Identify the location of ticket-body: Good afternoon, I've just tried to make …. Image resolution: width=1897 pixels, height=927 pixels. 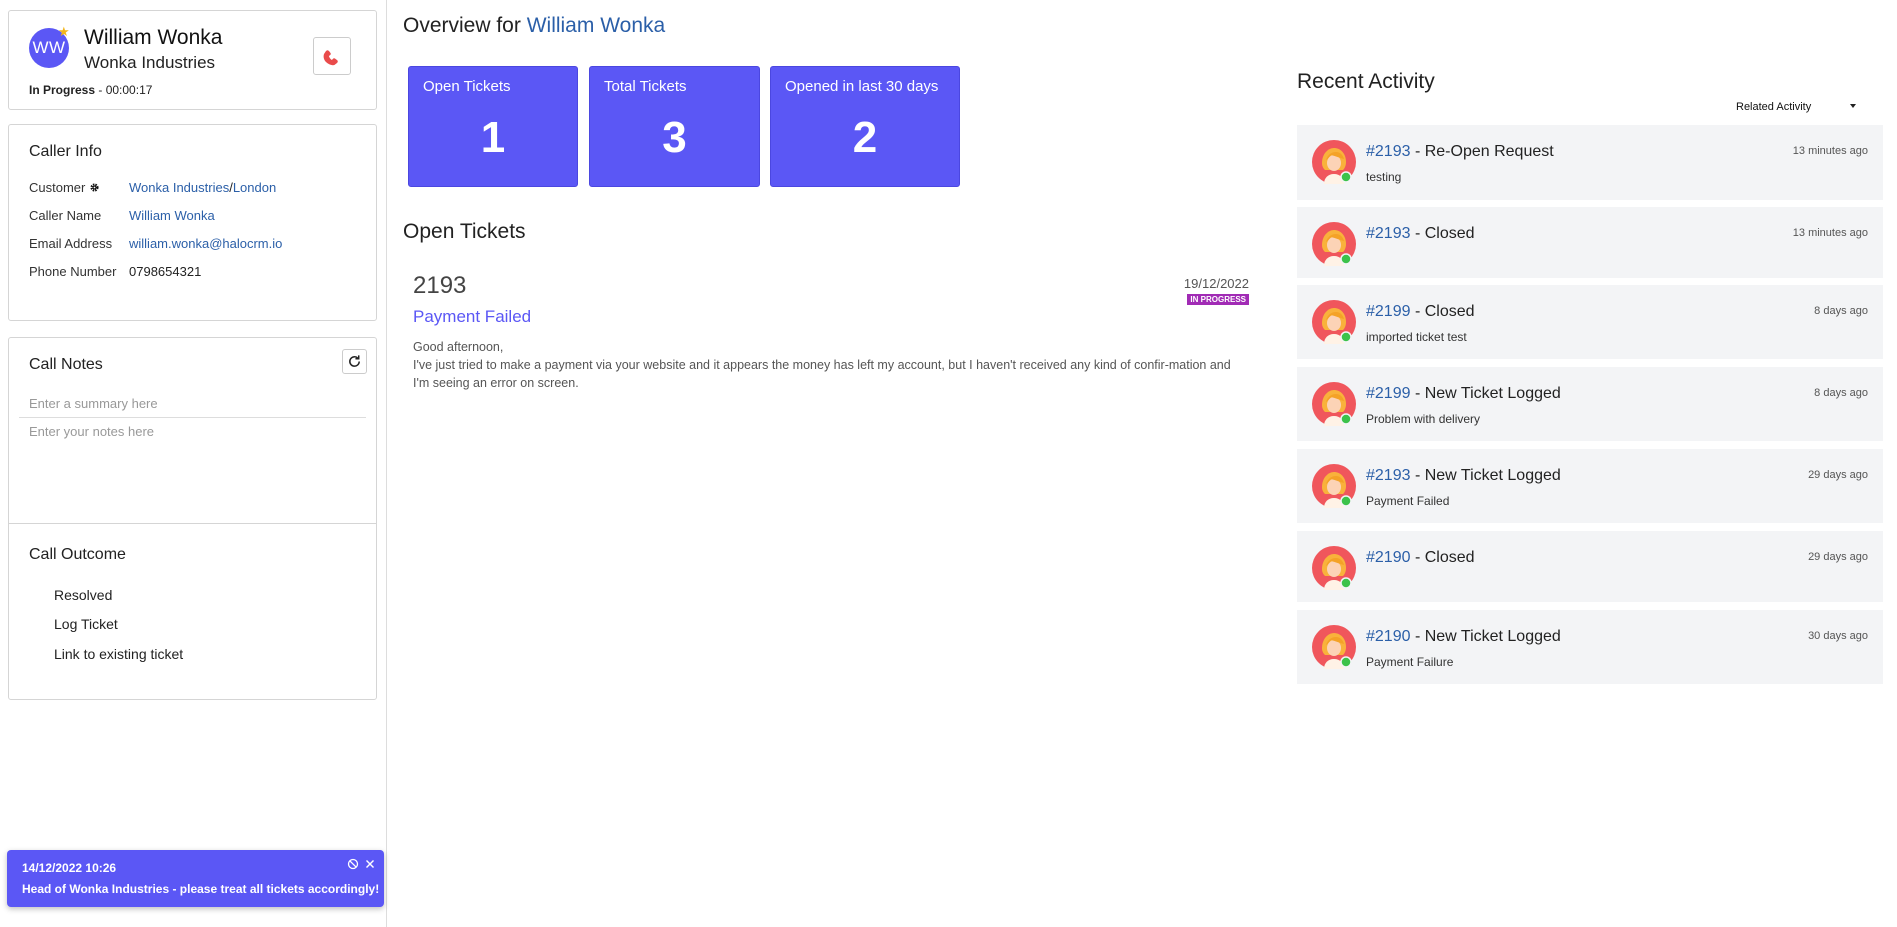
(831, 365).